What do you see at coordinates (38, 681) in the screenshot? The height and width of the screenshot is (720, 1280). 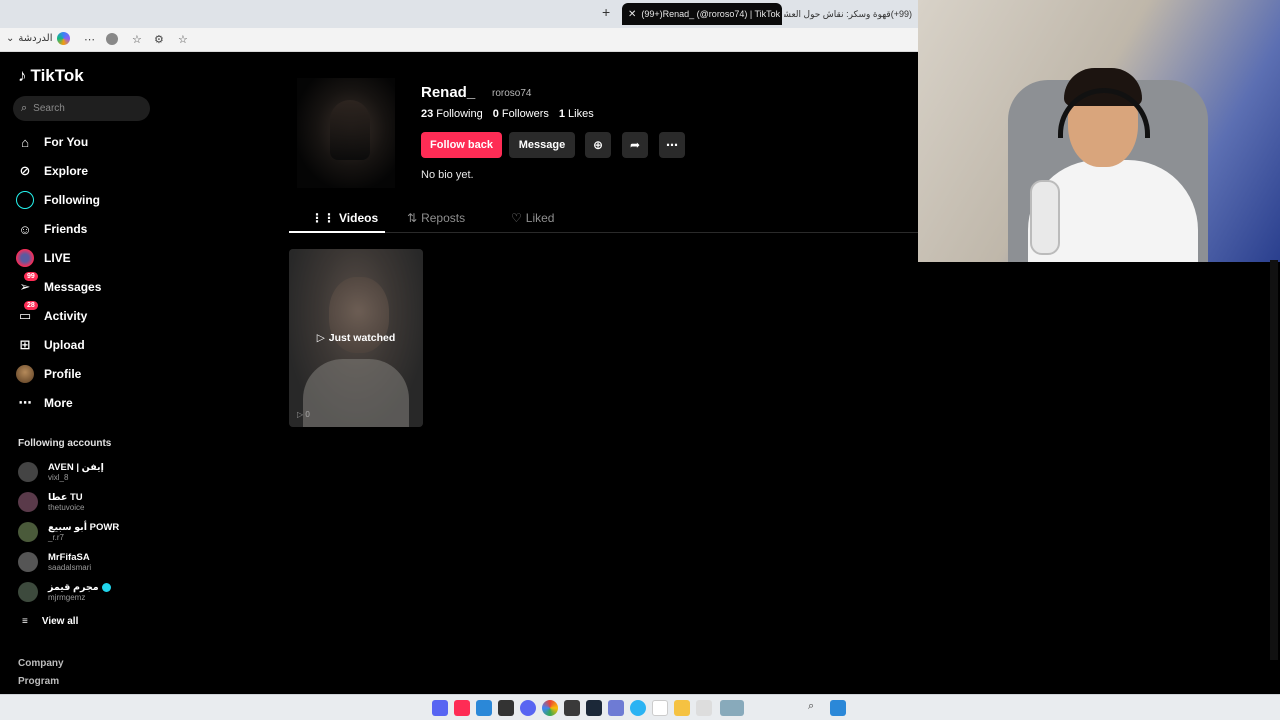 I see `footer-link-program: Program` at bounding box center [38, 681].